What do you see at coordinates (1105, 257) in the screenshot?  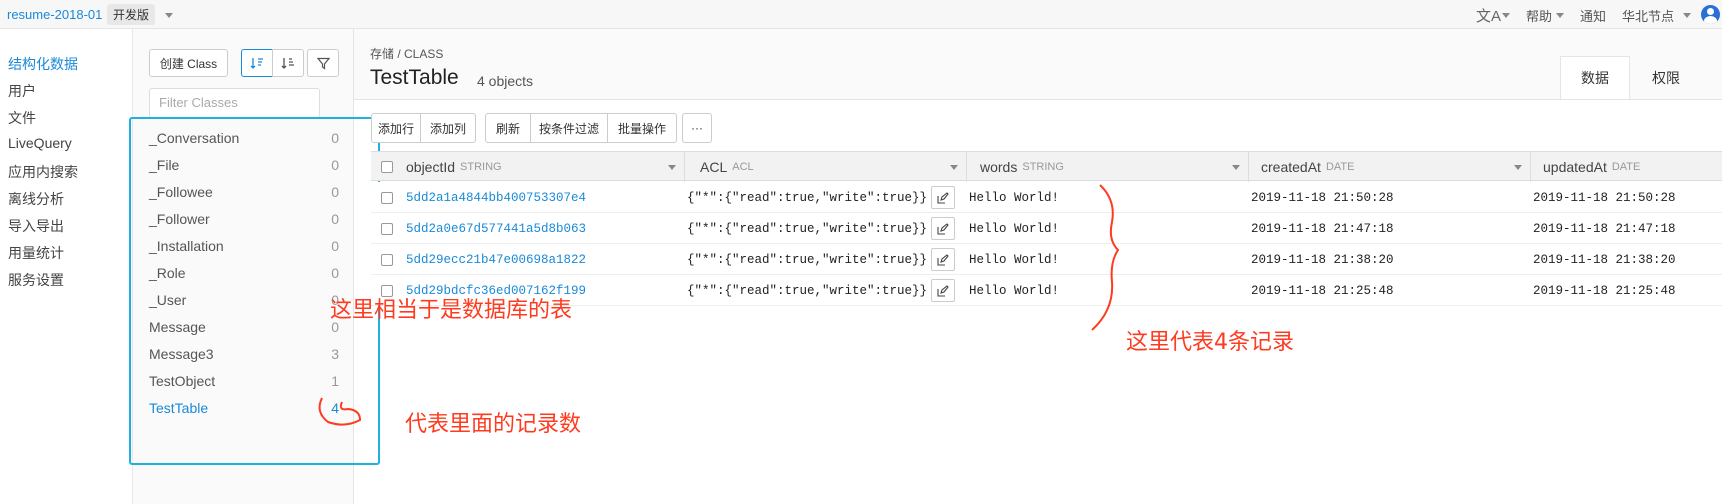 I see `annotation-brace` at bounding box center [1105, 257].